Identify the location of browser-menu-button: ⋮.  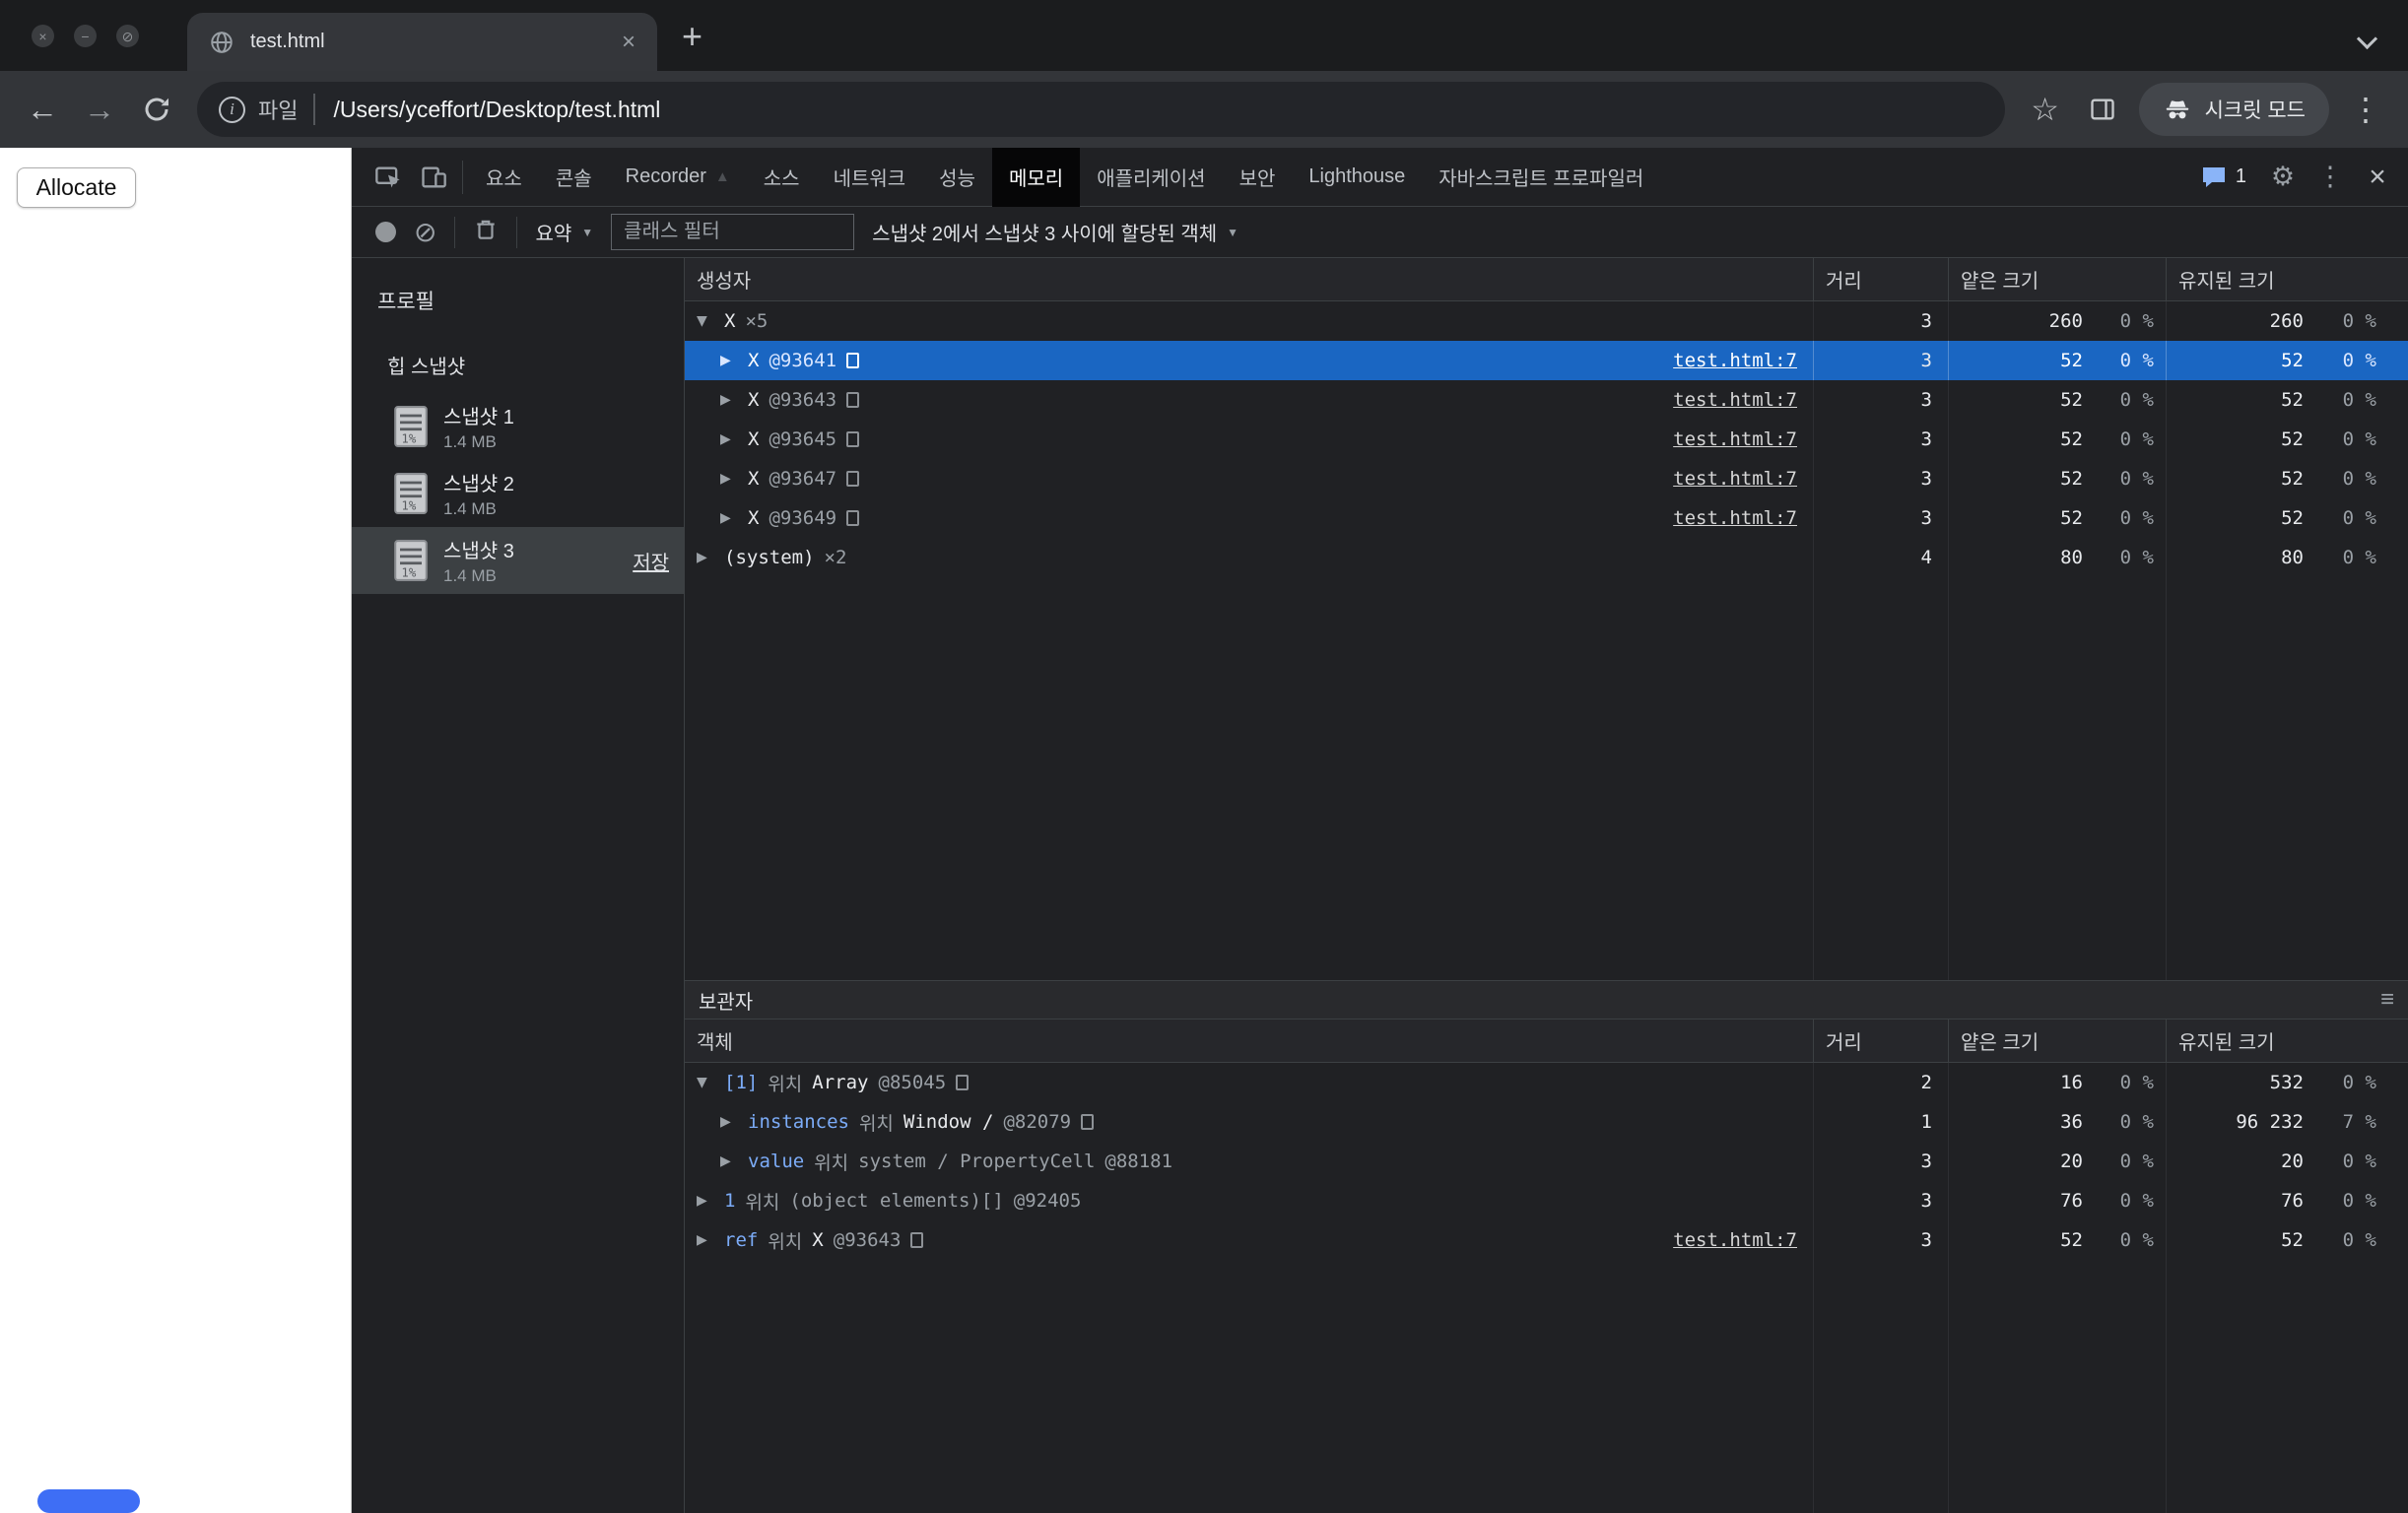
(2365, 109).